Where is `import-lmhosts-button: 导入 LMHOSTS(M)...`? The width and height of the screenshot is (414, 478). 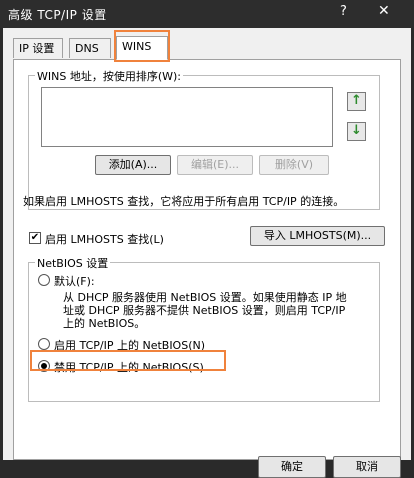 import-lmhosts-button: 导入 LMHOSTS(M)... is located at coordinates (317, 236).